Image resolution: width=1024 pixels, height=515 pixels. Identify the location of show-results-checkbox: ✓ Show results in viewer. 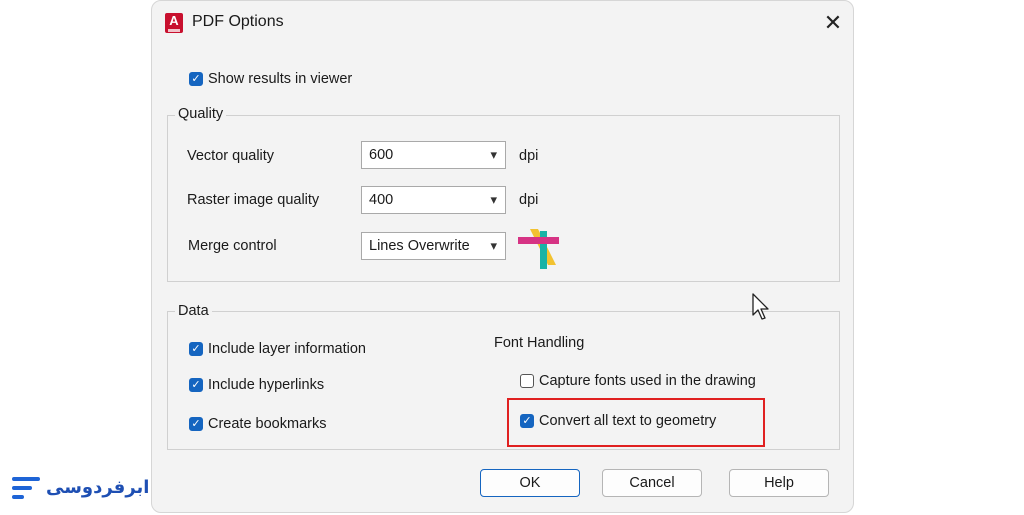
(270, 79).